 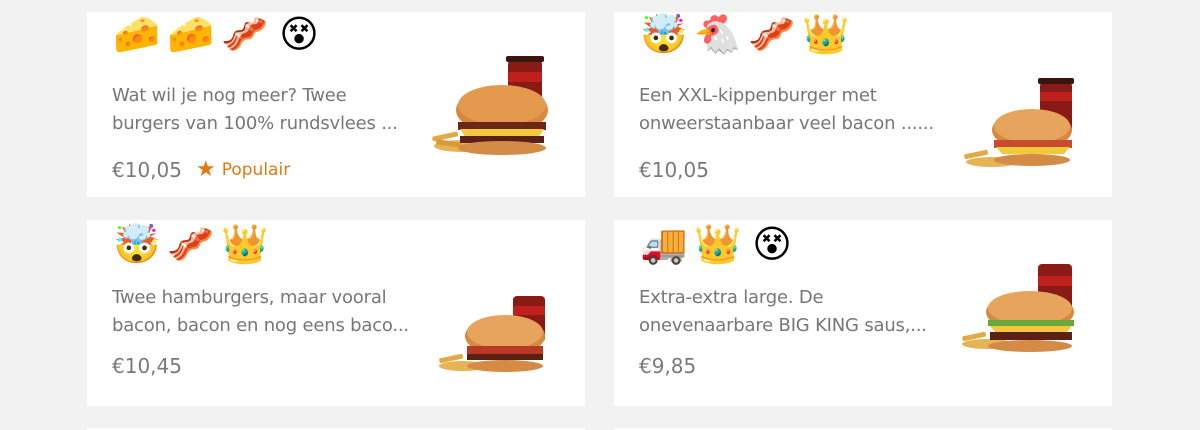 I want to click on popular-badge: ★ Populair, so click(x=243, y=170).